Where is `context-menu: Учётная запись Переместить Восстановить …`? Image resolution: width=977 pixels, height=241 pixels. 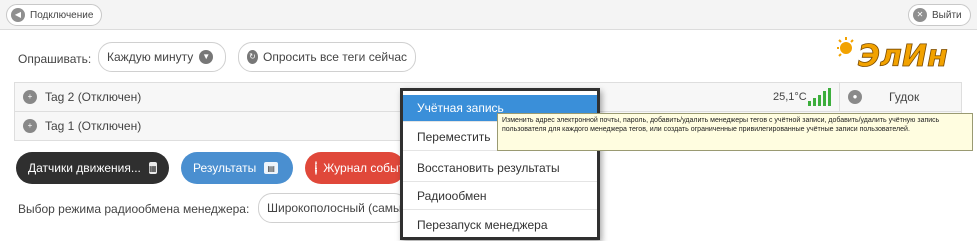
context-menu: Учётная запись Переместить Восстановить … is located at coordinates (500, 164).